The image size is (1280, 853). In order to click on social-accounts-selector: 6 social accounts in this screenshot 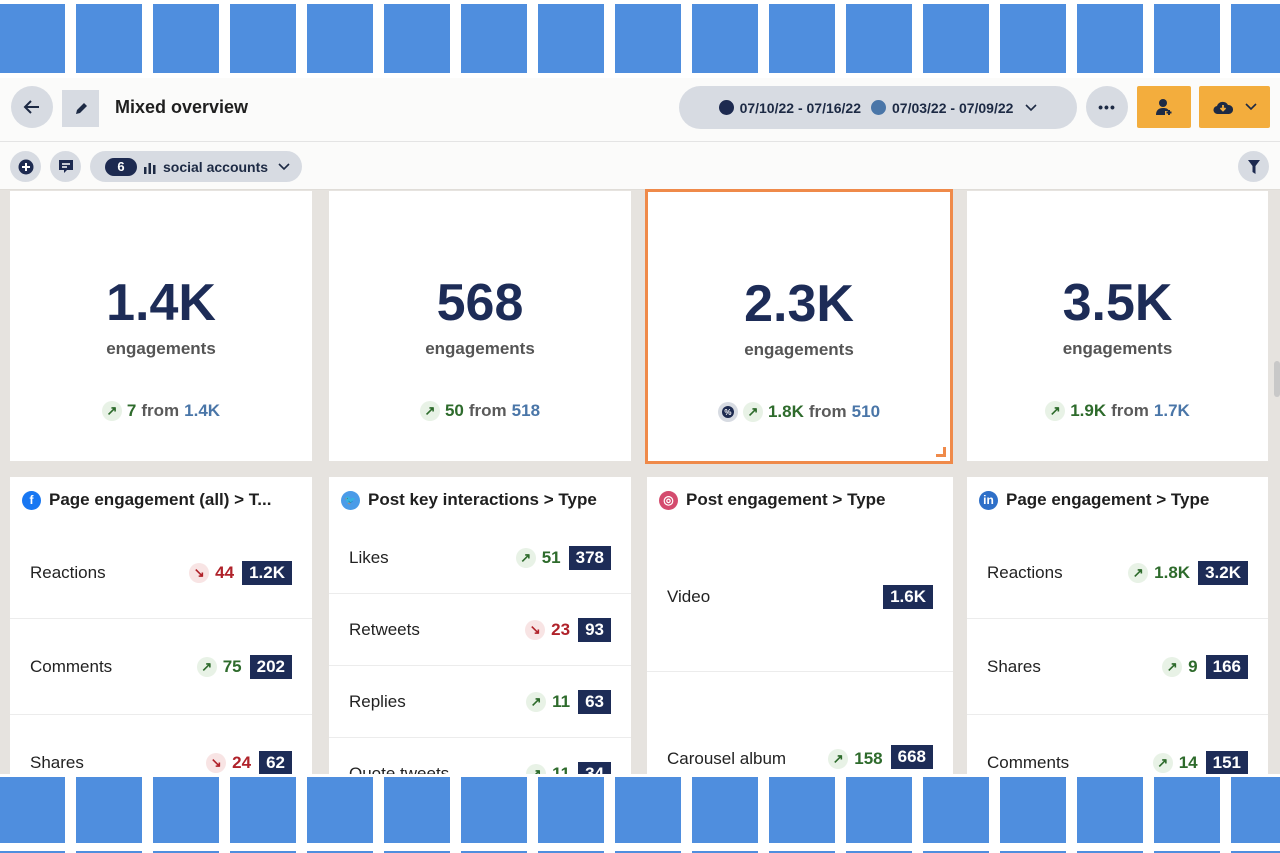, I will do `click(196, 166)`.